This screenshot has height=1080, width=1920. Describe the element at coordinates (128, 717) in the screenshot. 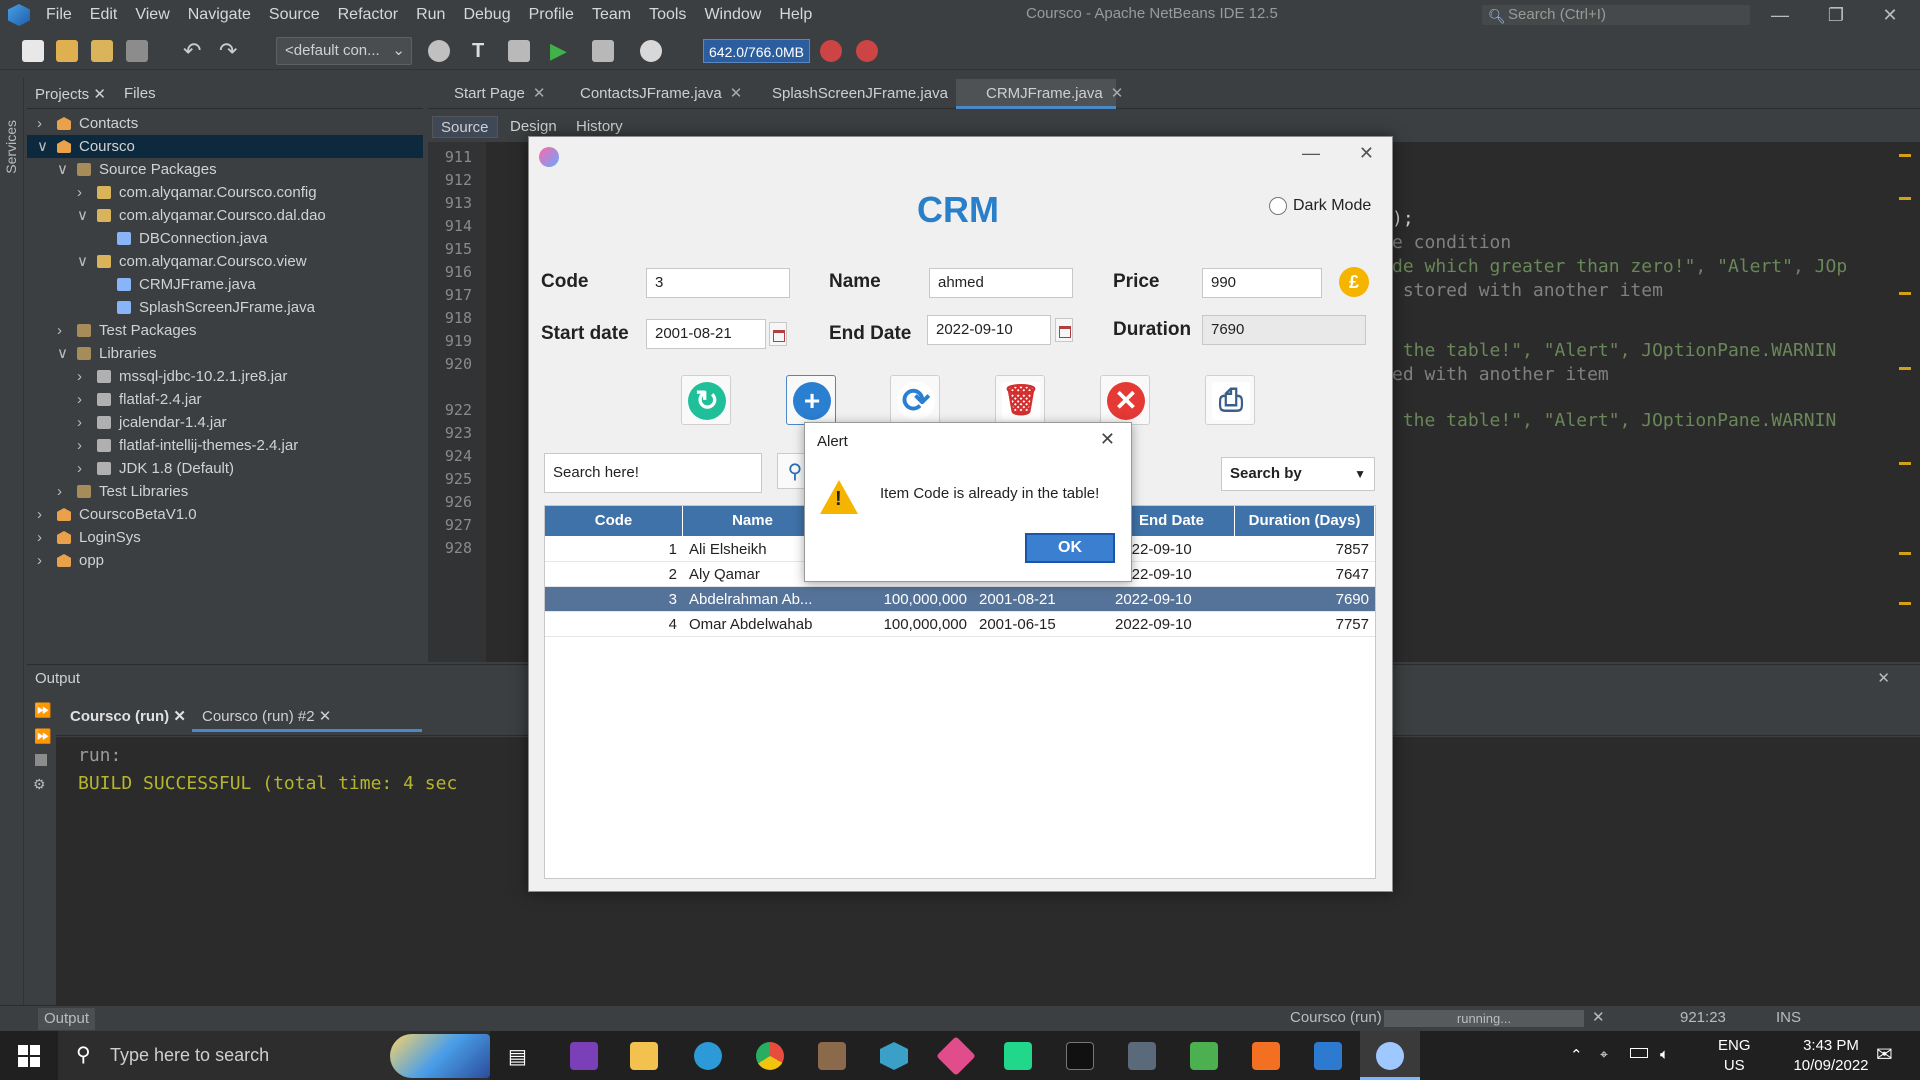

I see `tab-output-run: Coursco (run) ✕` at that location.